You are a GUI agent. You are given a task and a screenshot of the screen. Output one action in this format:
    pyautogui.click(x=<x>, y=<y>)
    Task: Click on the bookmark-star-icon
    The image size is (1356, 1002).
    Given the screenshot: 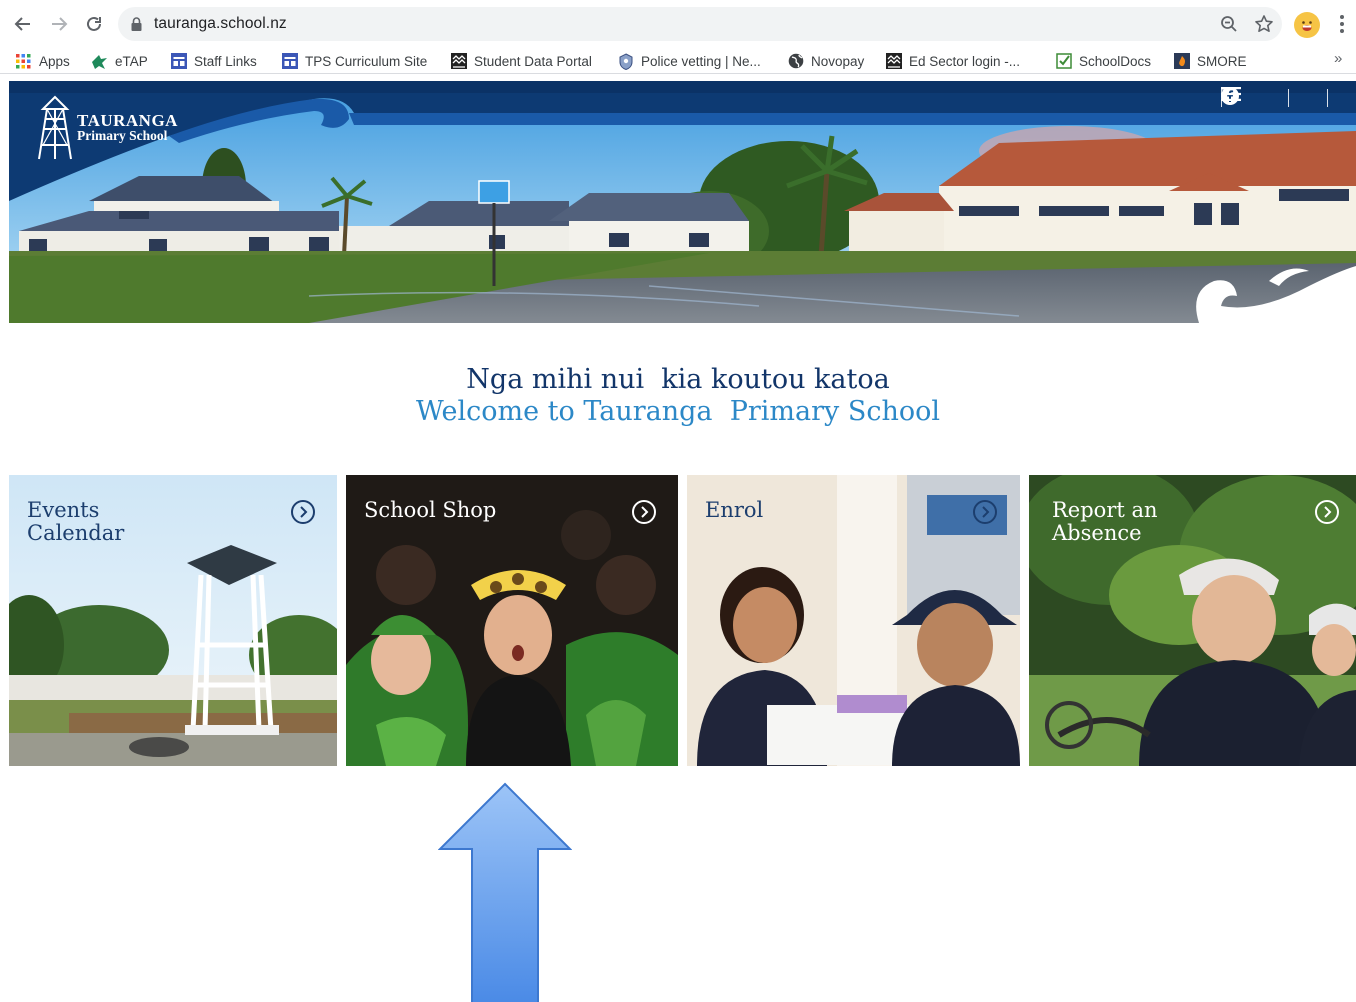 What is the action you would take?
    pyautogui.click(x=1264, y=24)
    